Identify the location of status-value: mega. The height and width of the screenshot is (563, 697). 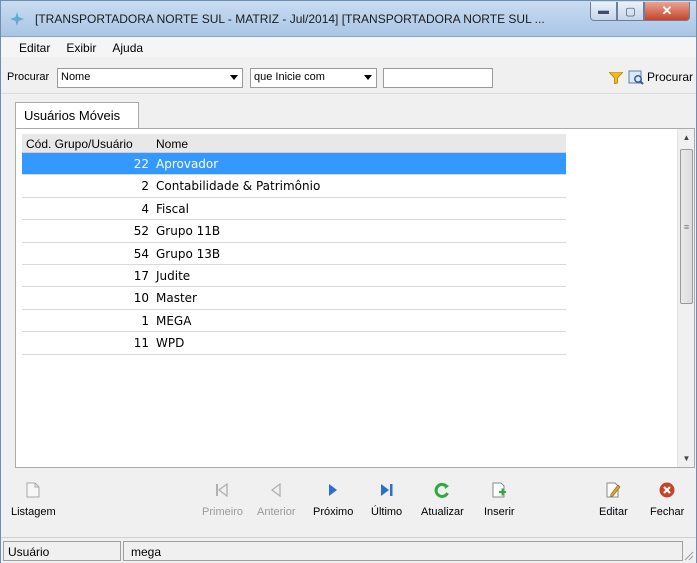
(403, 551).